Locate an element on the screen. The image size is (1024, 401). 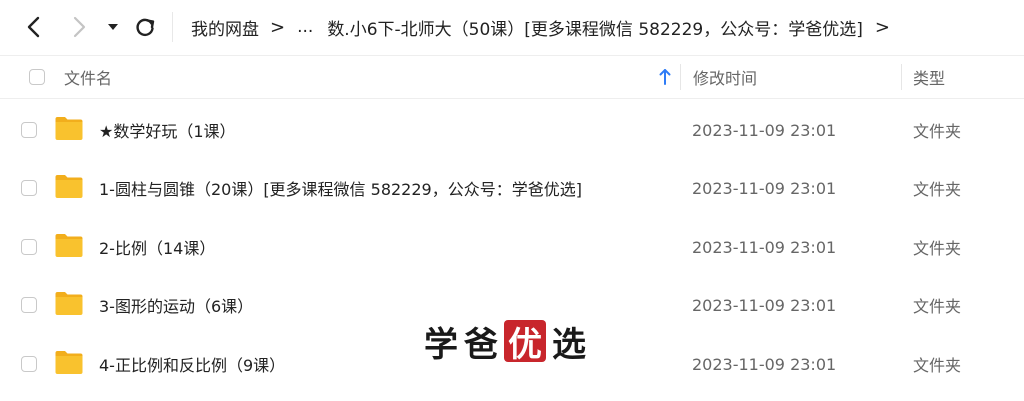
column-header-type: 类型 is located at coordinates (929, 77).